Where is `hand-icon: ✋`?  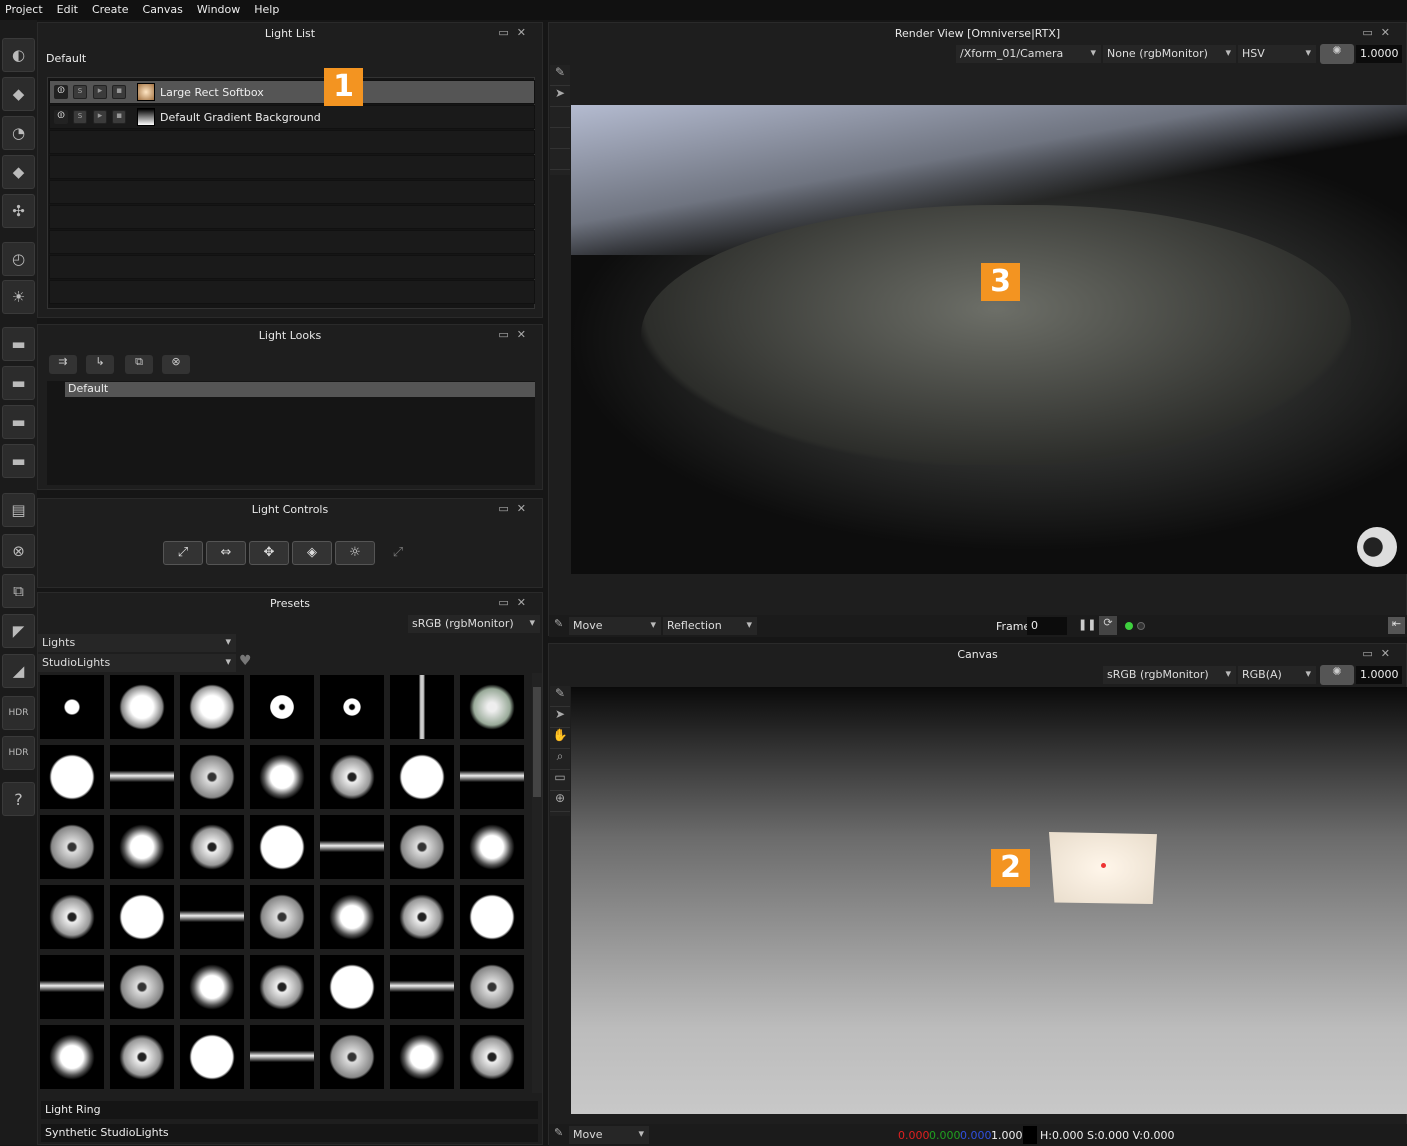
hand-icon: ✋ is located at coordinates (560, 738).